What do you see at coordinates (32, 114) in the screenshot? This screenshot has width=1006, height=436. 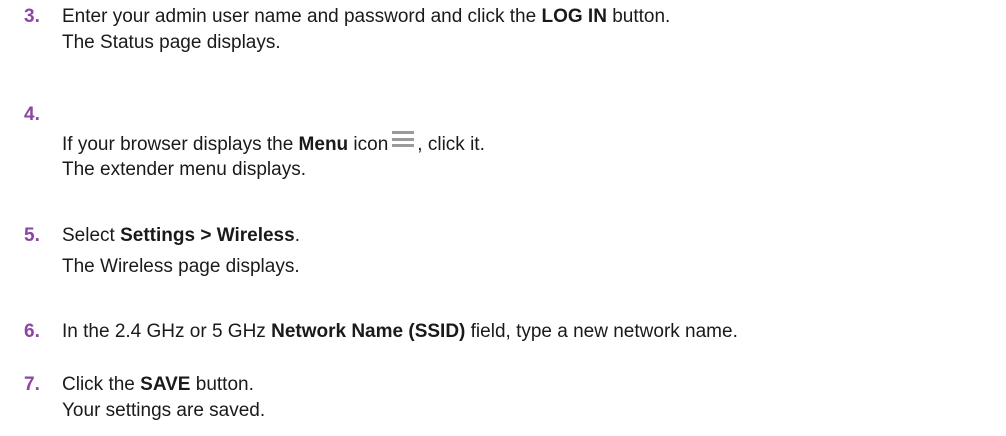 I see `step-number: 4.` at bounding box center [32, 114].